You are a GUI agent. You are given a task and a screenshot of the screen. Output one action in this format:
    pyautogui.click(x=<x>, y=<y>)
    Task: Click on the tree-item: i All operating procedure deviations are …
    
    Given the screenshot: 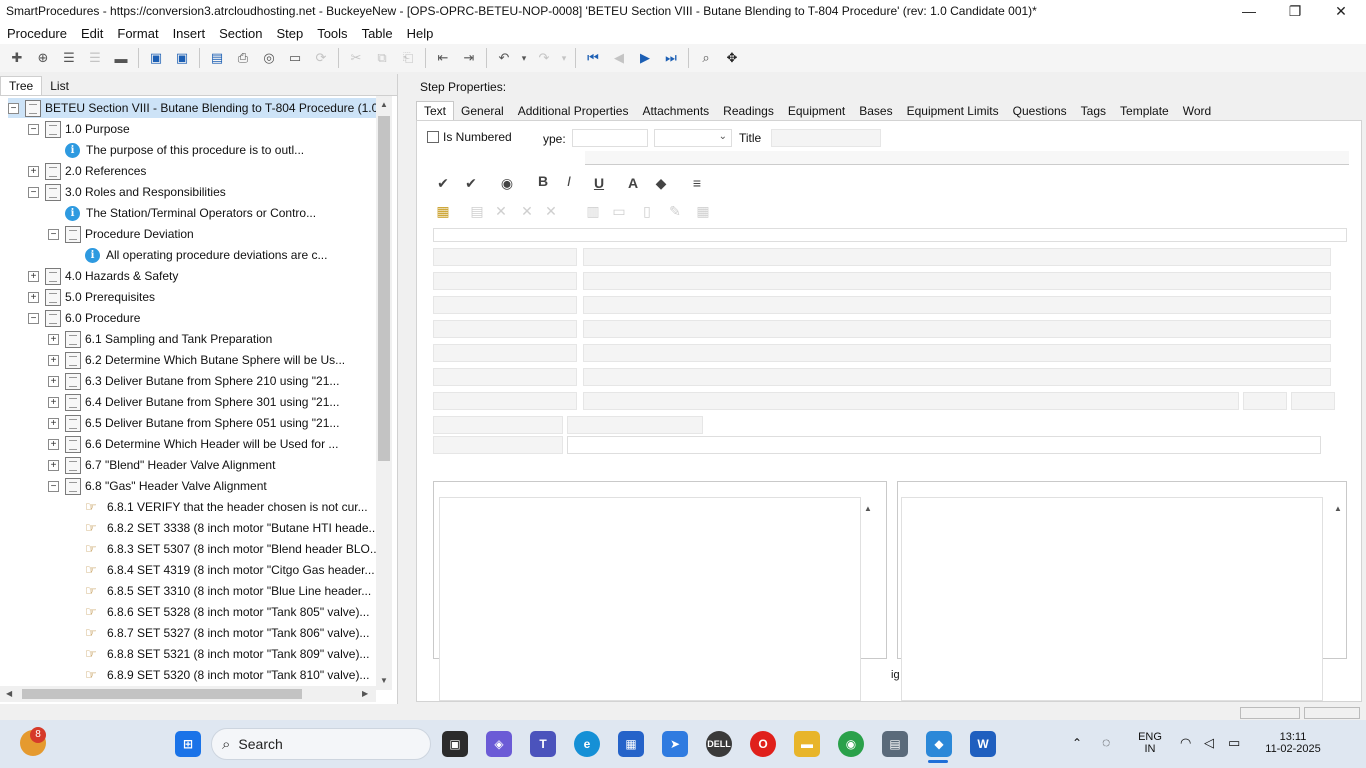 What is the action you would take?
    pyautogui.click(x=197, y=255)
    